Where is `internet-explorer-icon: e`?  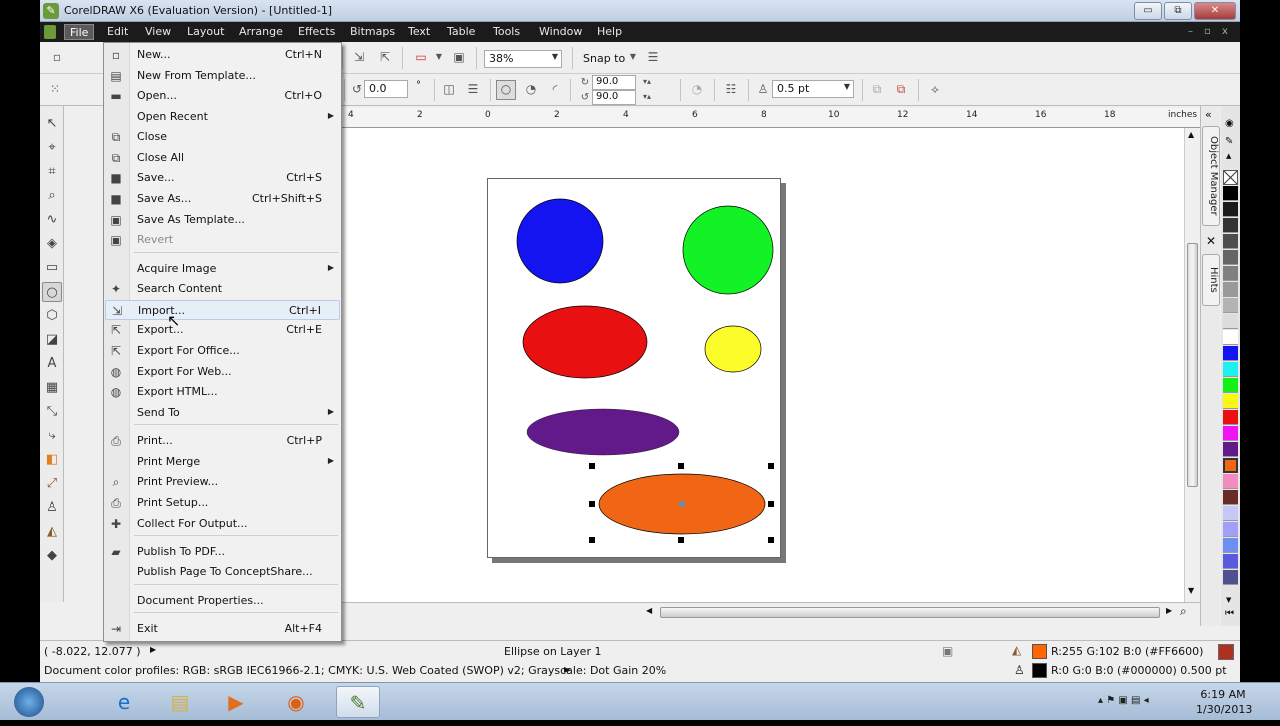 internet-explorer-icon: e is located at coordinates (124, 702).